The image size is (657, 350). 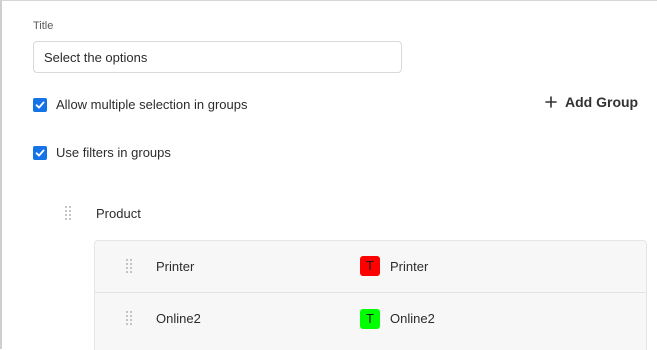 I want to click on use-filters-checkbox, so click(x=40, y=152).